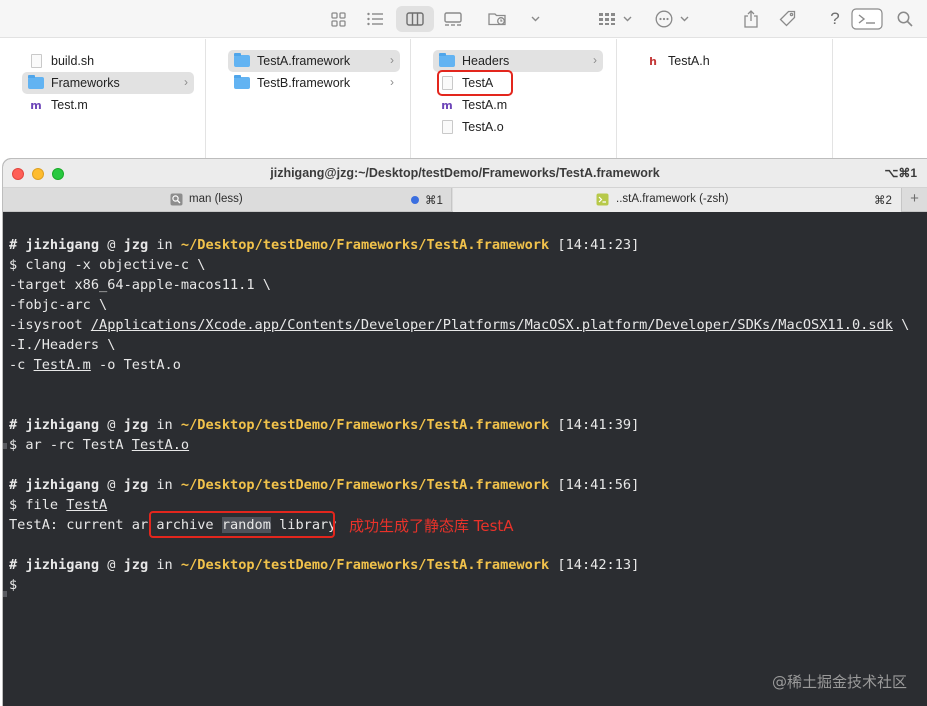 Image resolution: width=927 pixels, height=706 pixels. I want to click on share-icon, so click(751, 19).